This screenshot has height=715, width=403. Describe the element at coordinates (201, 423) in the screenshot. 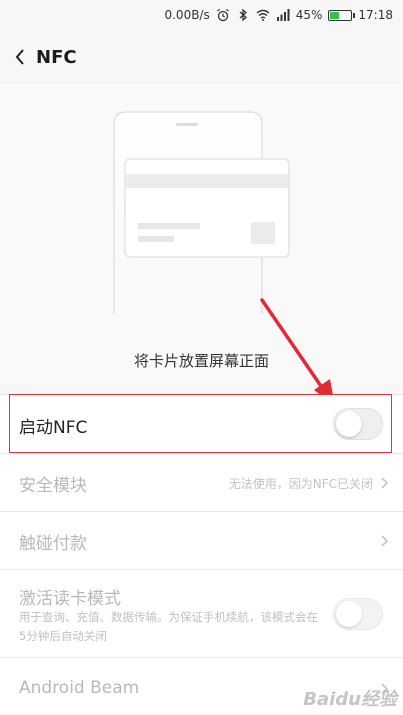

I see `enable-nfc-row: 启动NFC` at that location.